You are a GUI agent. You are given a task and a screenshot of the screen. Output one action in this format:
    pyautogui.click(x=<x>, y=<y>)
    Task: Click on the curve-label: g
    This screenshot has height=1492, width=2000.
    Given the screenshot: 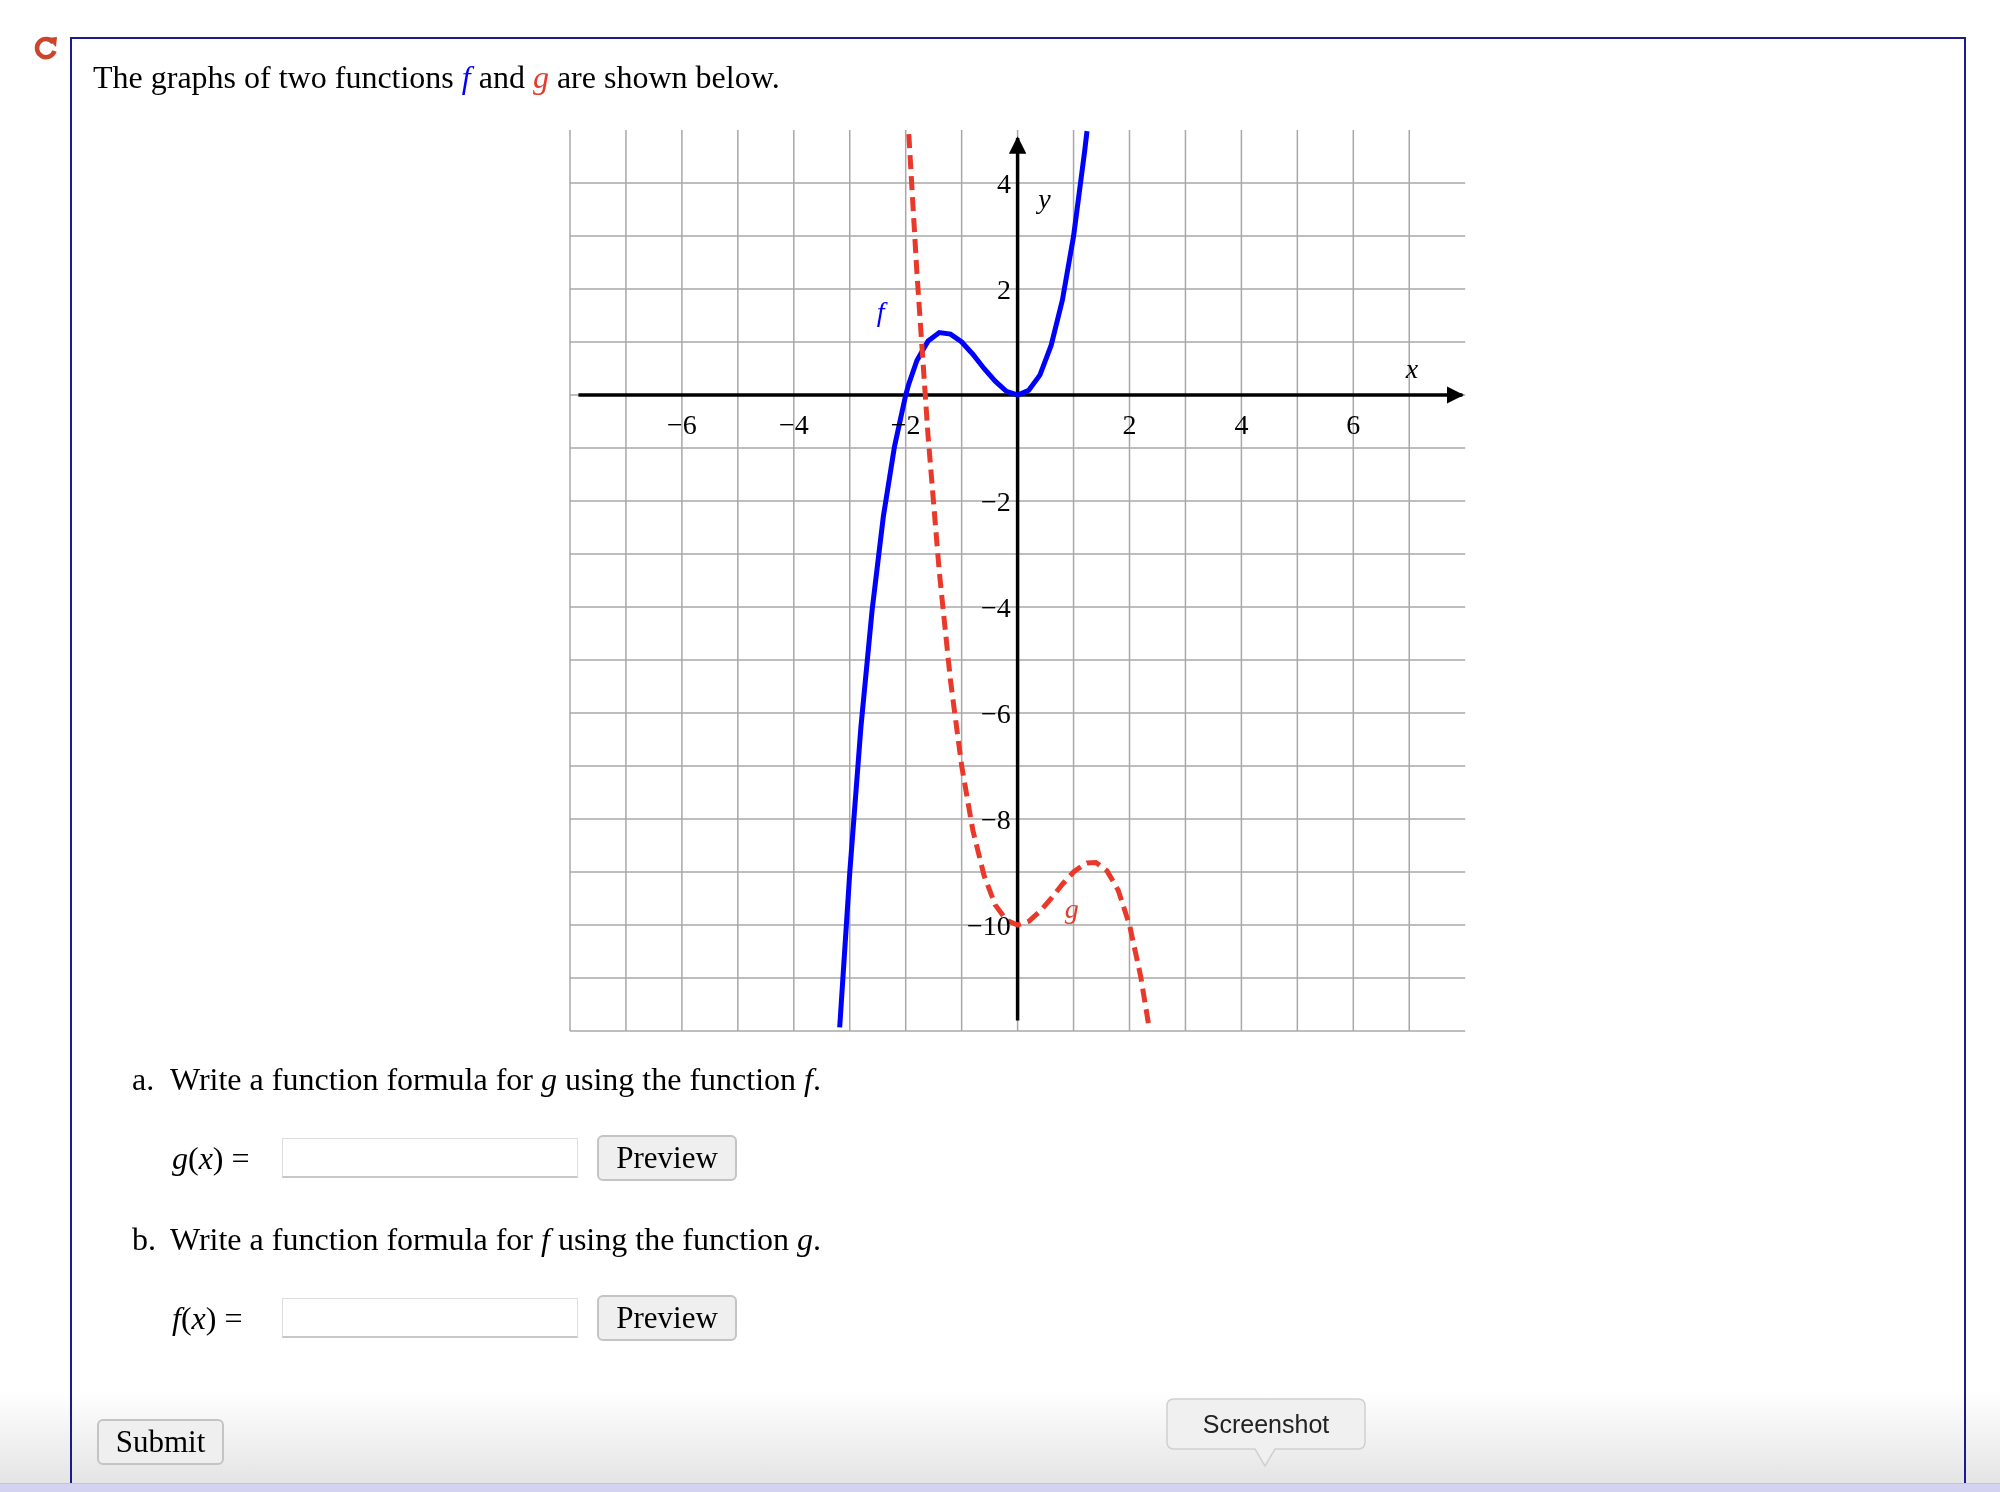 What is the action you would take?
    pyautogui.click(x=1071, y=909)
    